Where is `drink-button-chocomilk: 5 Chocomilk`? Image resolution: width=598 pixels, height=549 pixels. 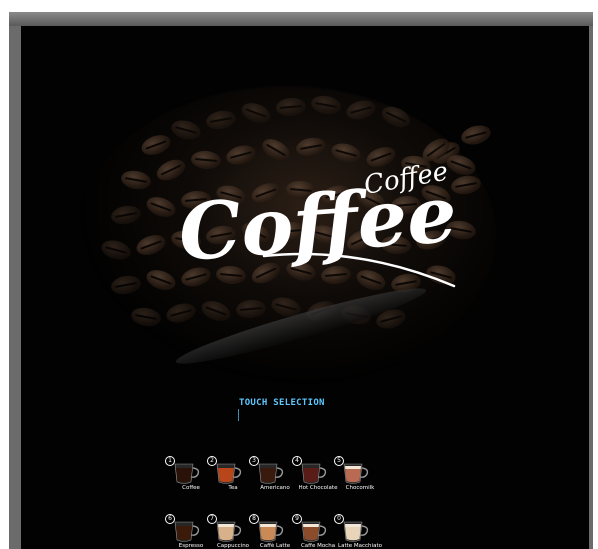 drink-button-chocomilk: 5 Chocomilk is located at coordinates (360, 477).